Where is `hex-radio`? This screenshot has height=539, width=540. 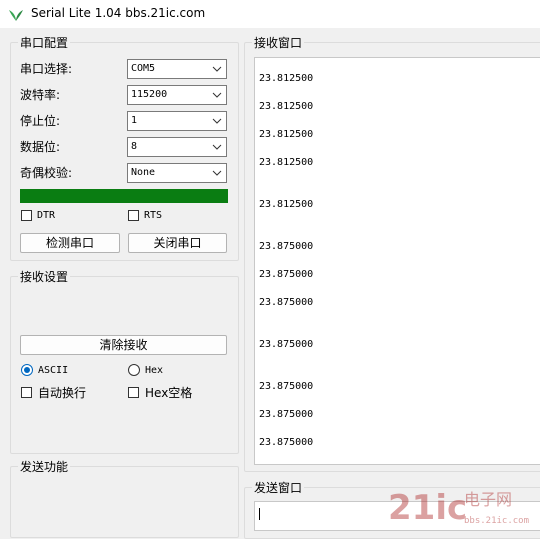 hex-radio is located at coordinates (134, 370).